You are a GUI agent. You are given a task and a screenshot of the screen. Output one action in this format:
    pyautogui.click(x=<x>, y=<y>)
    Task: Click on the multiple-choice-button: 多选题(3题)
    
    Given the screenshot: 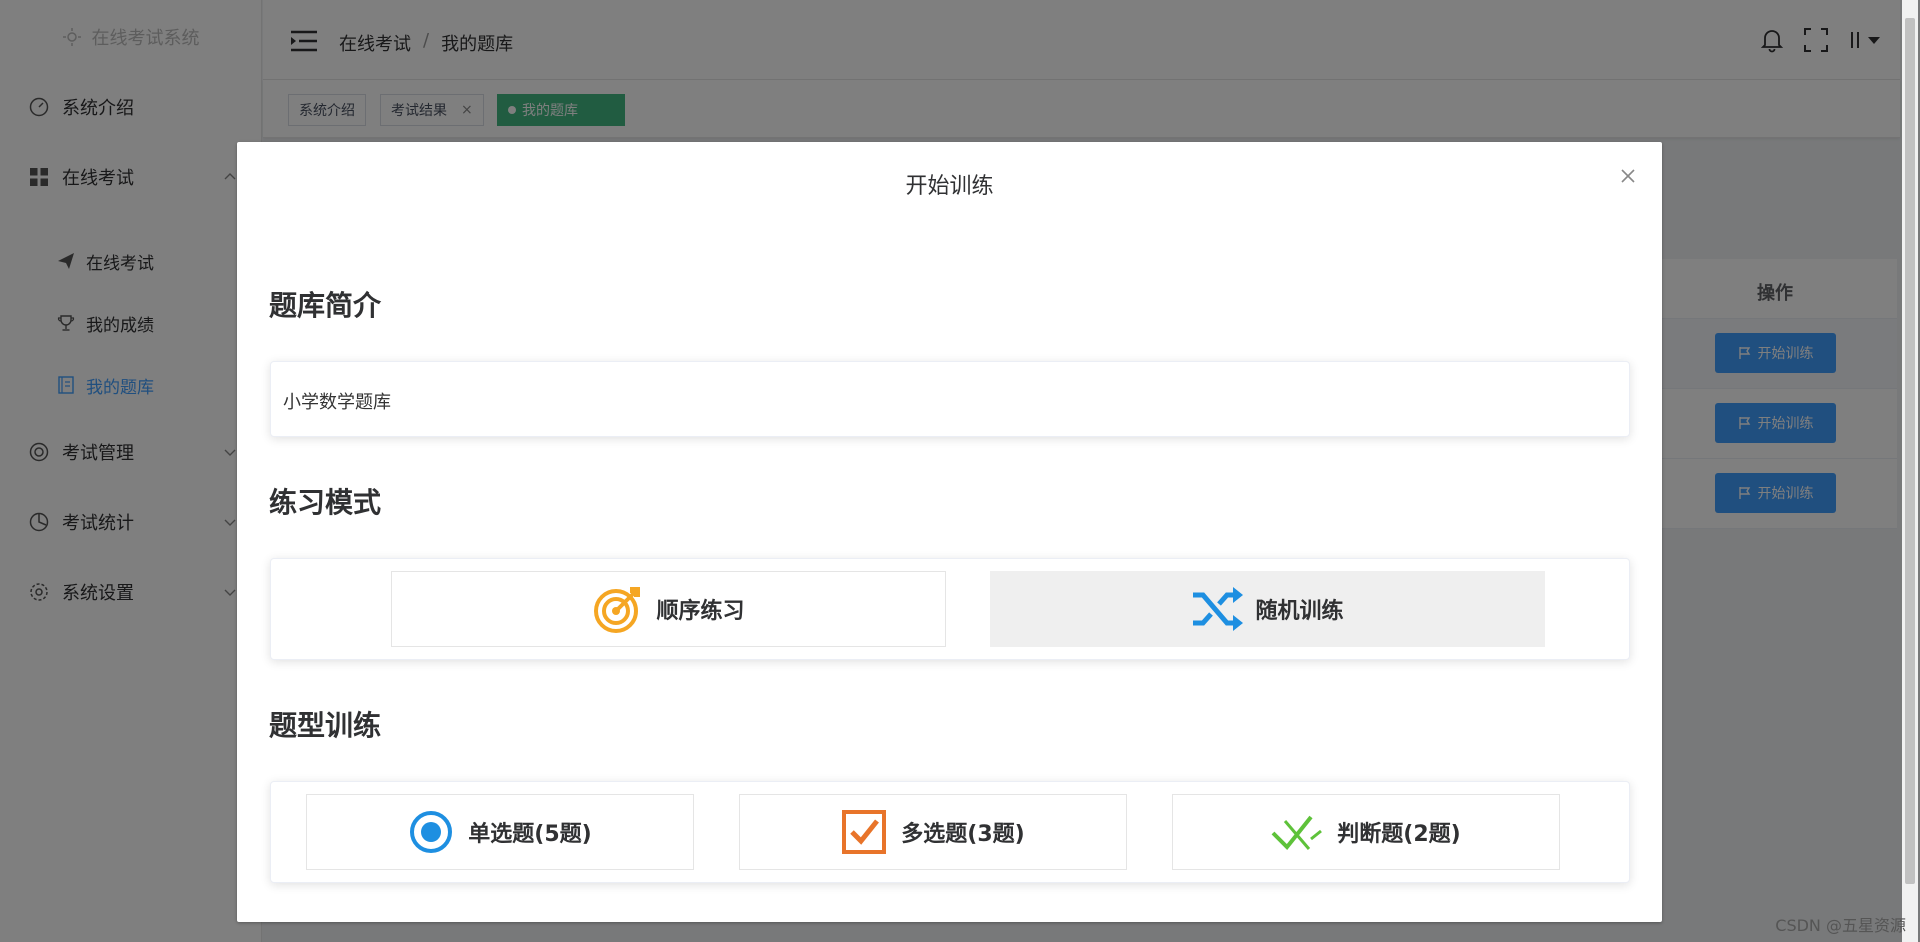 What is the action you would take?
    pyautogui.click(x=933, y=832)
    